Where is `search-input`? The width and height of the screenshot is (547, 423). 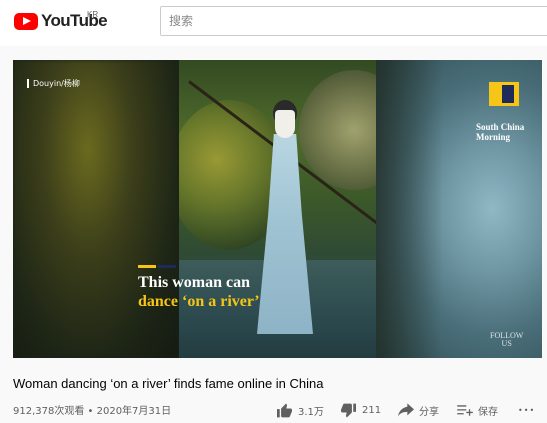 search-input is located at coordinates (354, 21).